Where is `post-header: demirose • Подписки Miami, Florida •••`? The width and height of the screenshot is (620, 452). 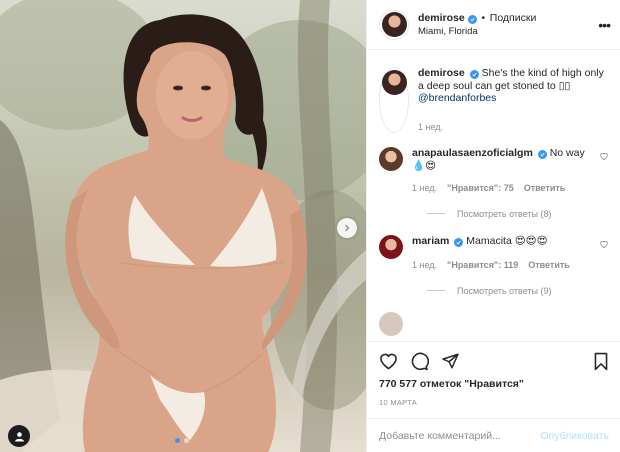 post-header: demirose • Подписки Miami, Florida ••• is located at coordinates (493, 25).